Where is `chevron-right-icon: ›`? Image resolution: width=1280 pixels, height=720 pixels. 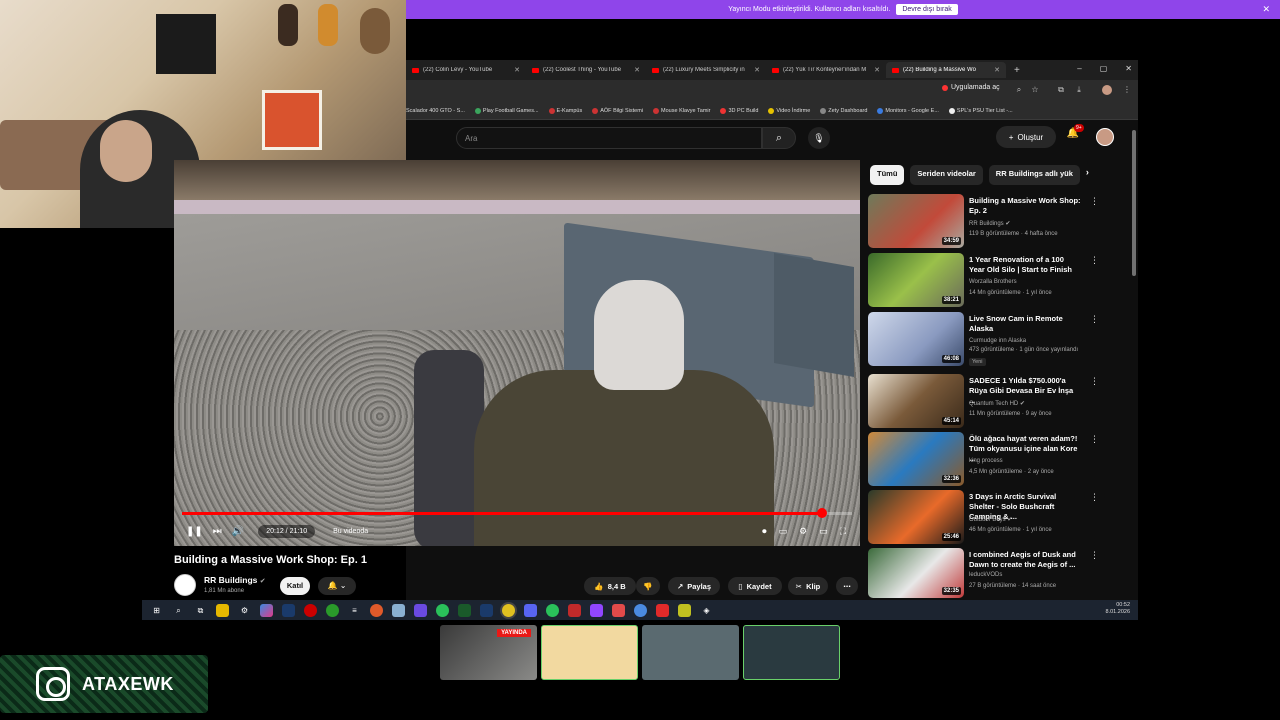
chevron-right-icon: › is located at coordinates (1087, 175).